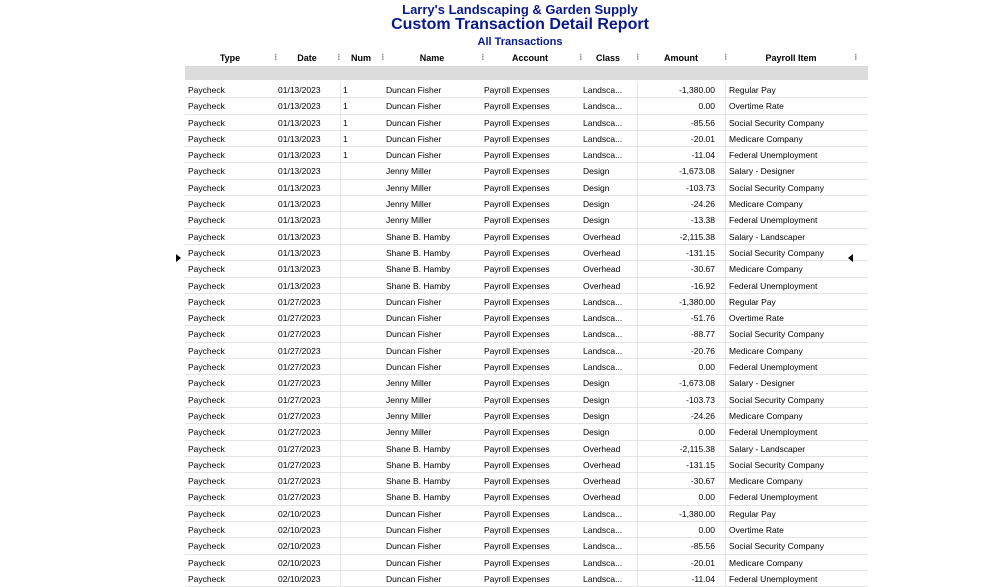 This screenshot has height=587, width=999. Describe the element at coordinates (776, 187) in the screenshot. I see `cell-payroll-item: Social Security Company` at that location.